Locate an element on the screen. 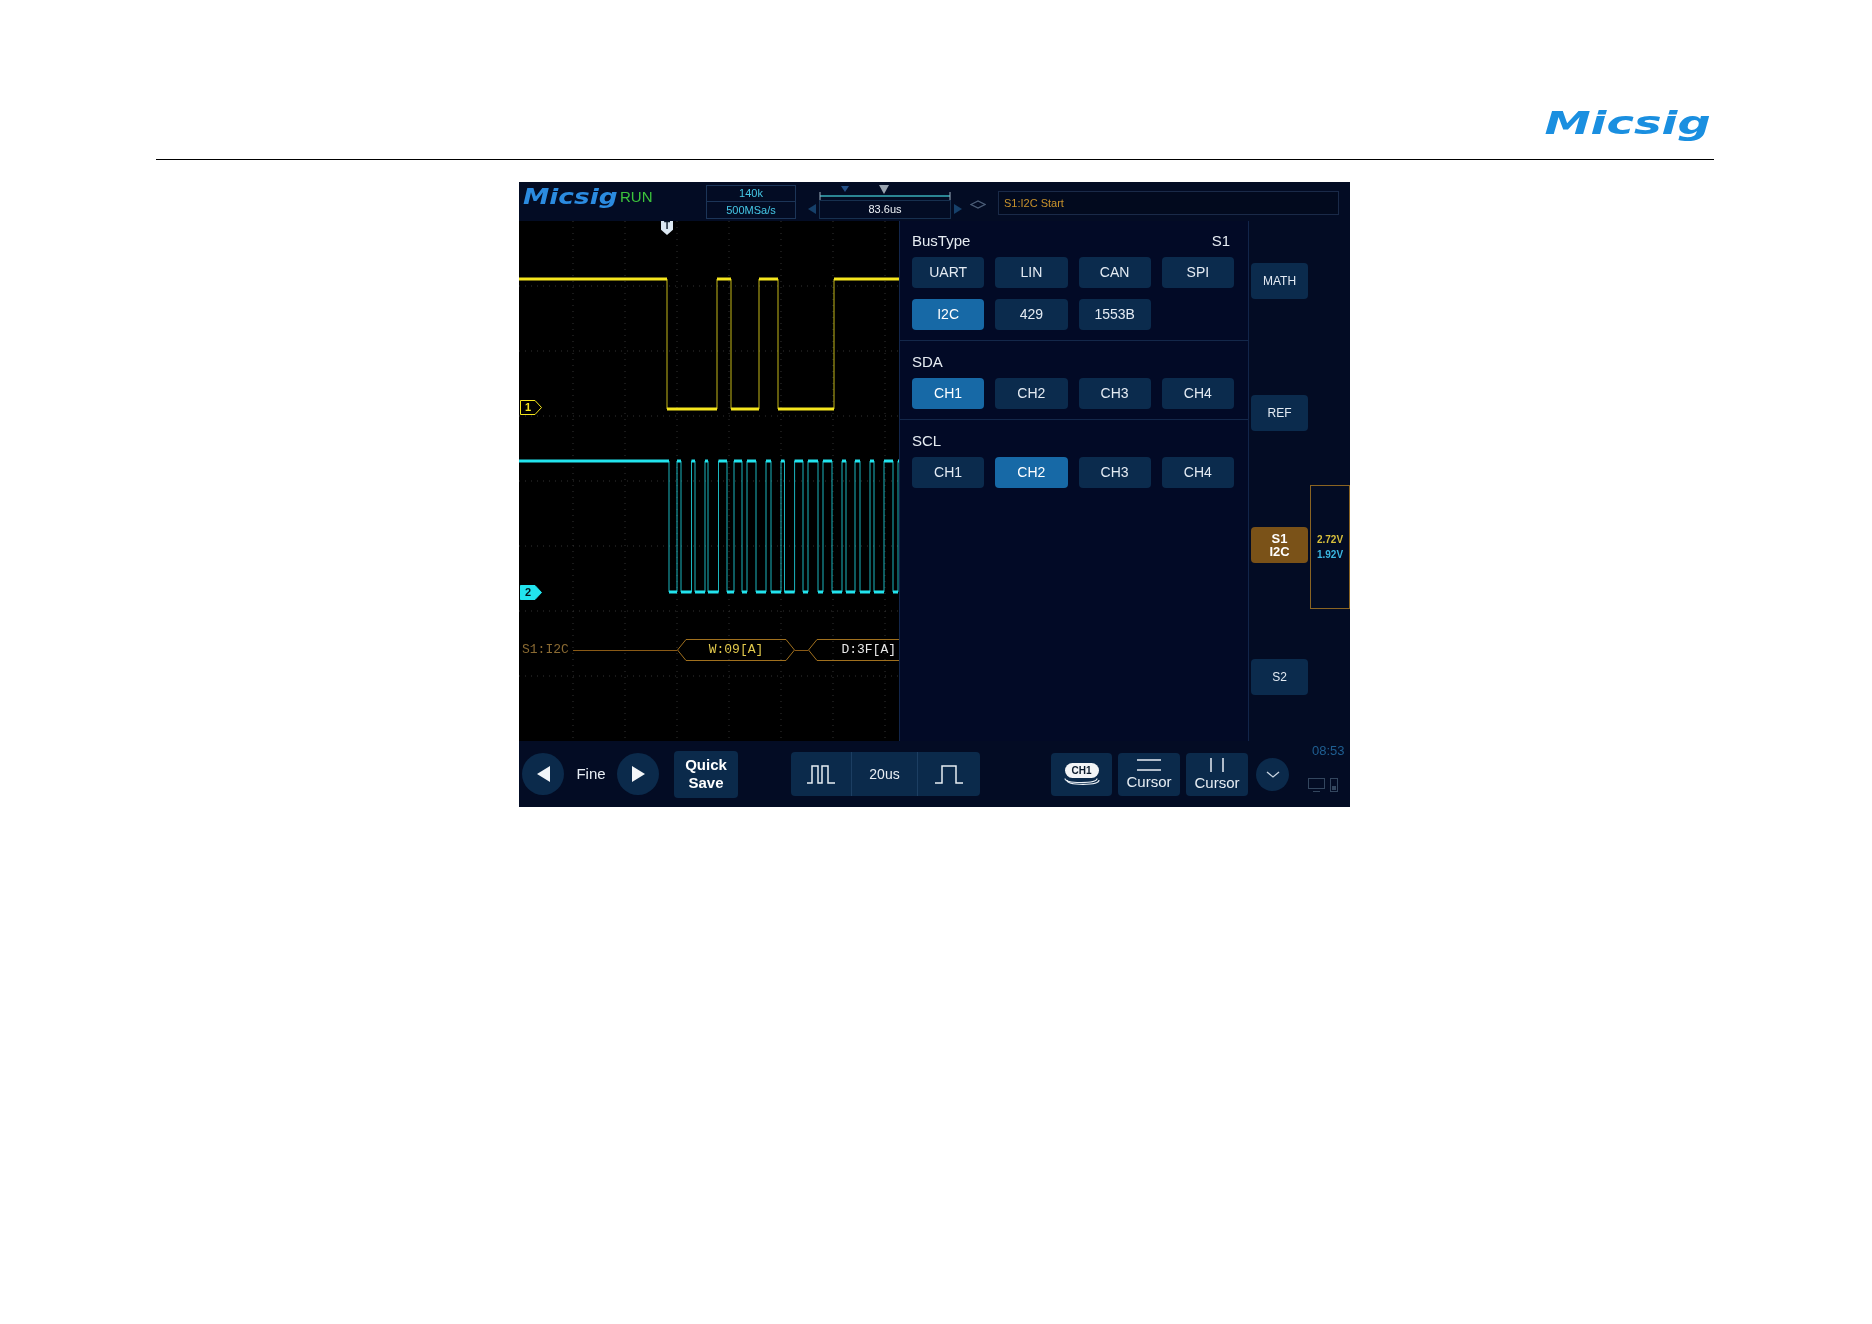 Image resolution: width=1872 pixels, height=1324 pixels. option-button: I2C is located at coordinates (948, 314).